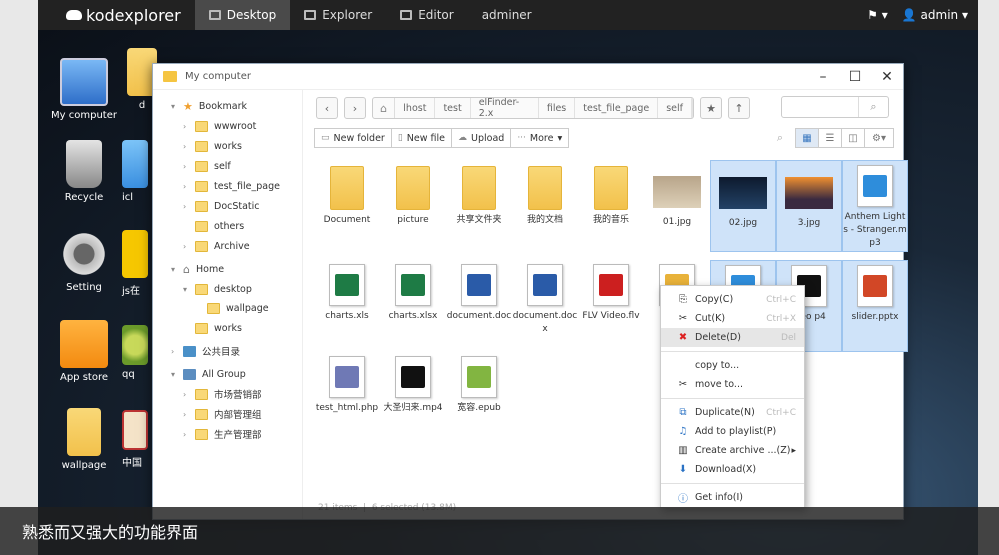  I want to click on flag-menu-icon: ⚑ ▾, so click(877, 15).